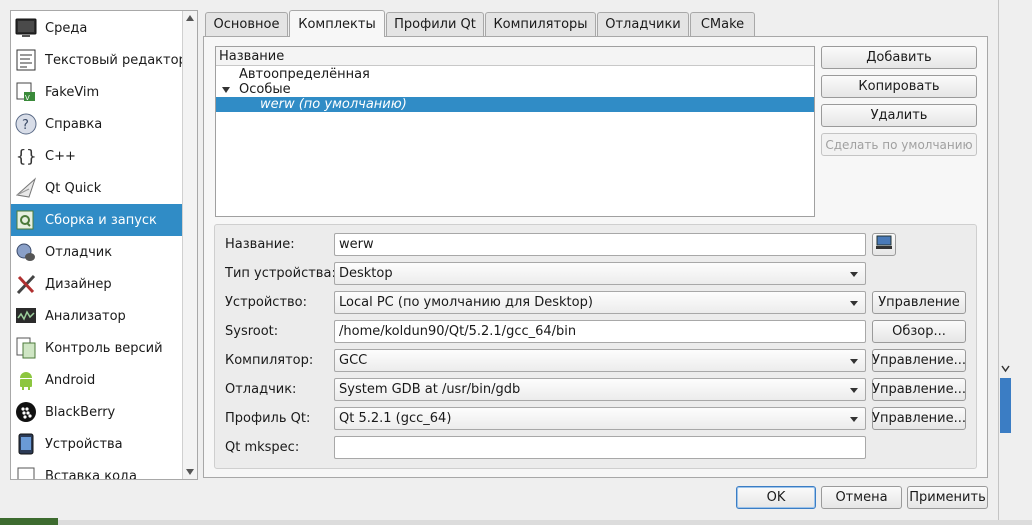  What do you see at coordinates (600, 447) in the screenshot?
I see `mkspec-field` at bounding box center [600, 447].